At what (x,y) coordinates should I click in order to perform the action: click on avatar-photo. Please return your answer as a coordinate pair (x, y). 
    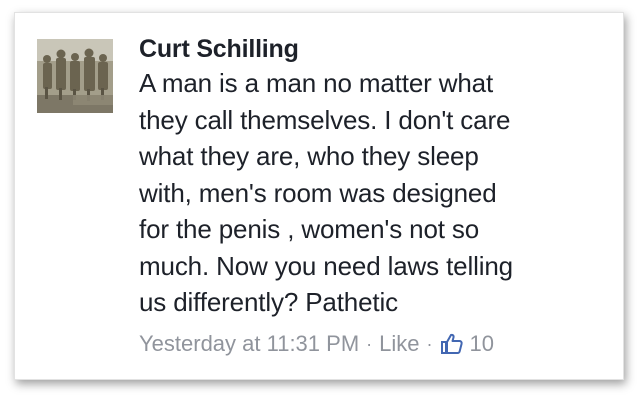
    Looking at the image, I should click on (75, 76).